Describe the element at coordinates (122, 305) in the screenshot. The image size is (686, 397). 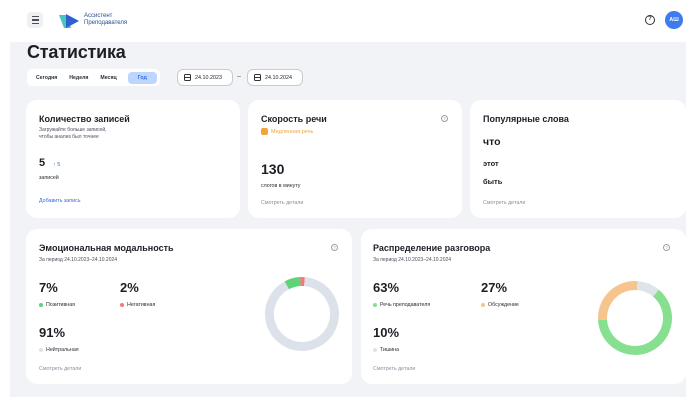
I see `negative-dot` at that location.